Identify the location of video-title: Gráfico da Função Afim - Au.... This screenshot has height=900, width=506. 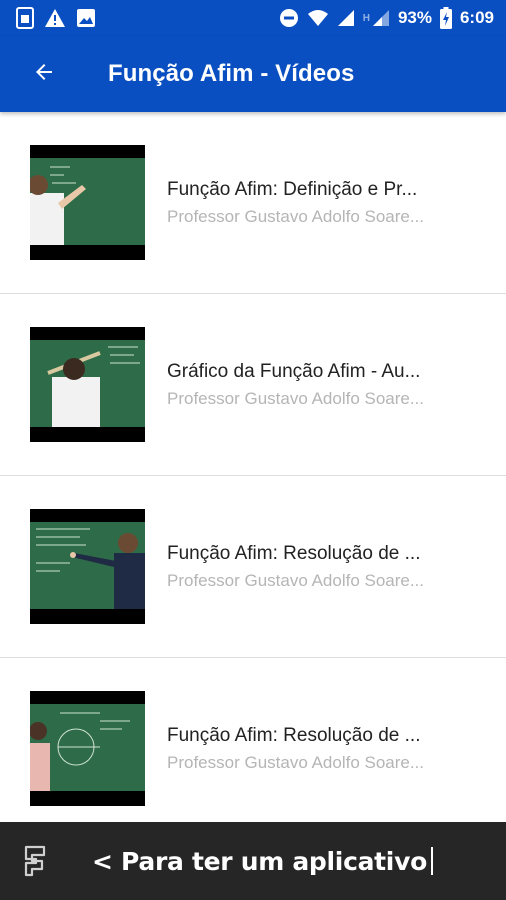
(294, 371).